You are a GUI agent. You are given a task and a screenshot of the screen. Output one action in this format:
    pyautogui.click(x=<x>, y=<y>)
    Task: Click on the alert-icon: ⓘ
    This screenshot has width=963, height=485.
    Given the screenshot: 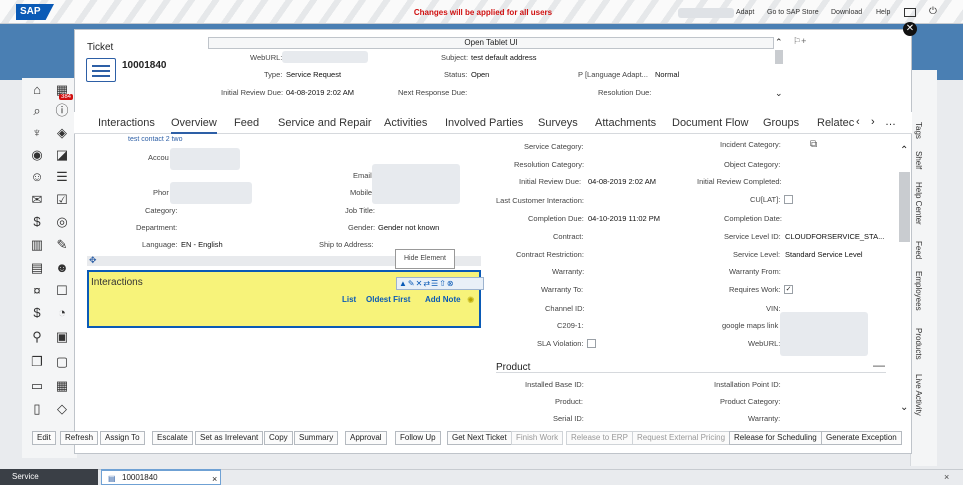 What is the action you would take?
    pyautogui.click(x=62, y=111)
    